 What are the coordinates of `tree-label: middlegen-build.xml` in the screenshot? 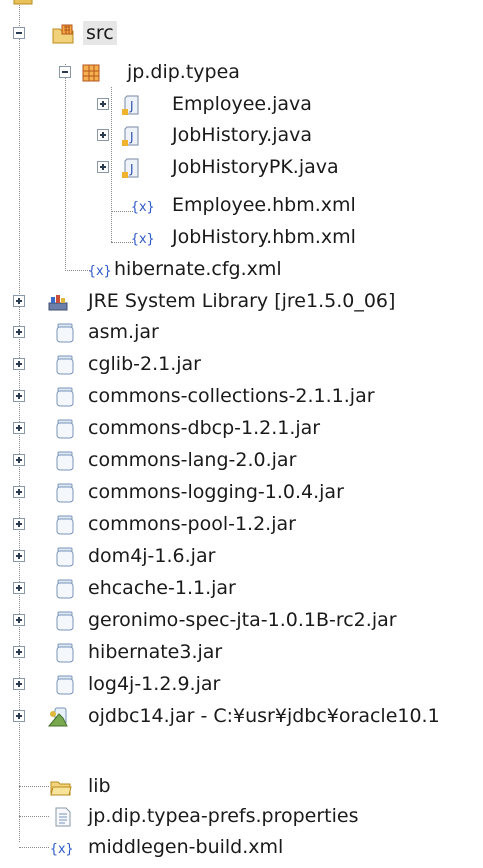 It's located at (186, 847).